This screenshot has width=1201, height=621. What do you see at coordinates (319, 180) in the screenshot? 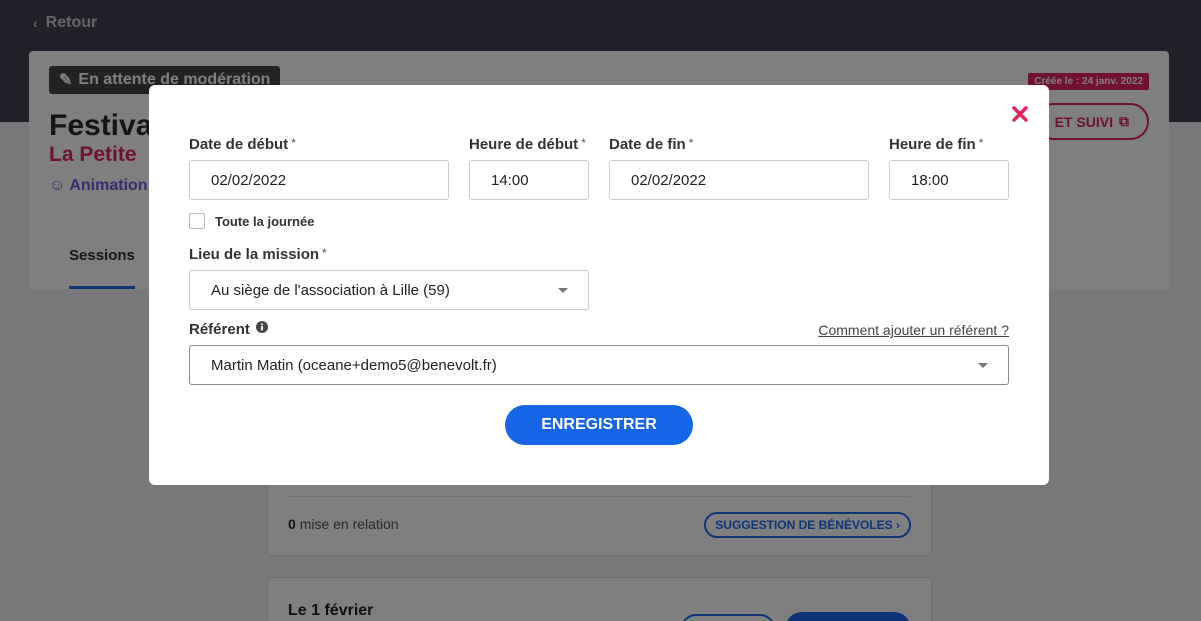
I see `start-date-input: 02/02/2022` at bounding box center [319, 180].